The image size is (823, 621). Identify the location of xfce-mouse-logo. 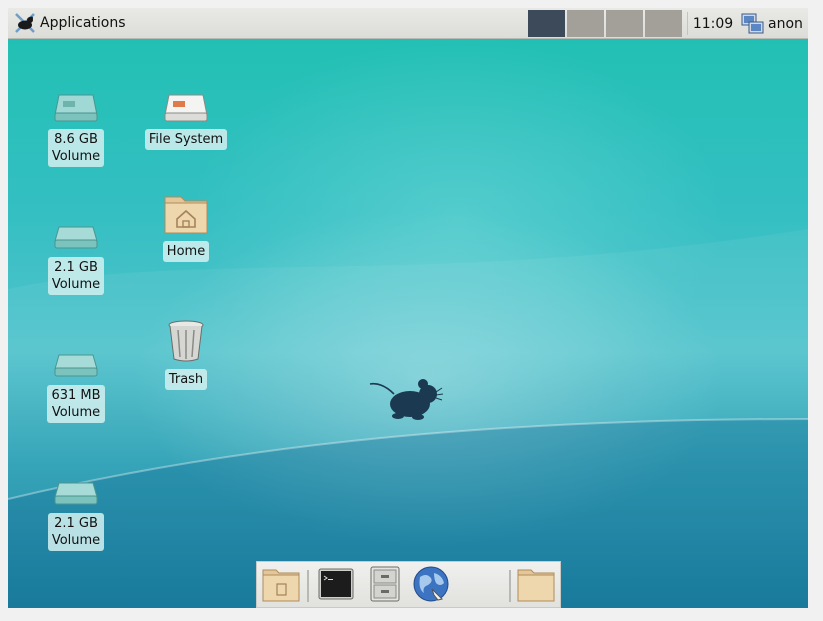
(409, 401).